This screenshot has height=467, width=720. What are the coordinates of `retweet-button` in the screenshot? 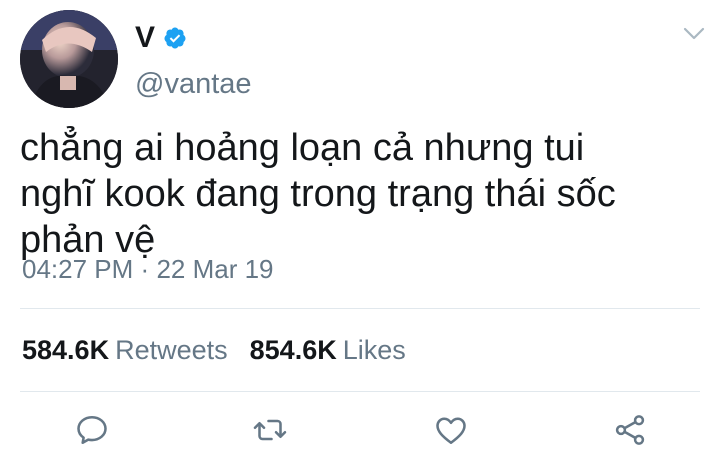 It's located at (270, 430).